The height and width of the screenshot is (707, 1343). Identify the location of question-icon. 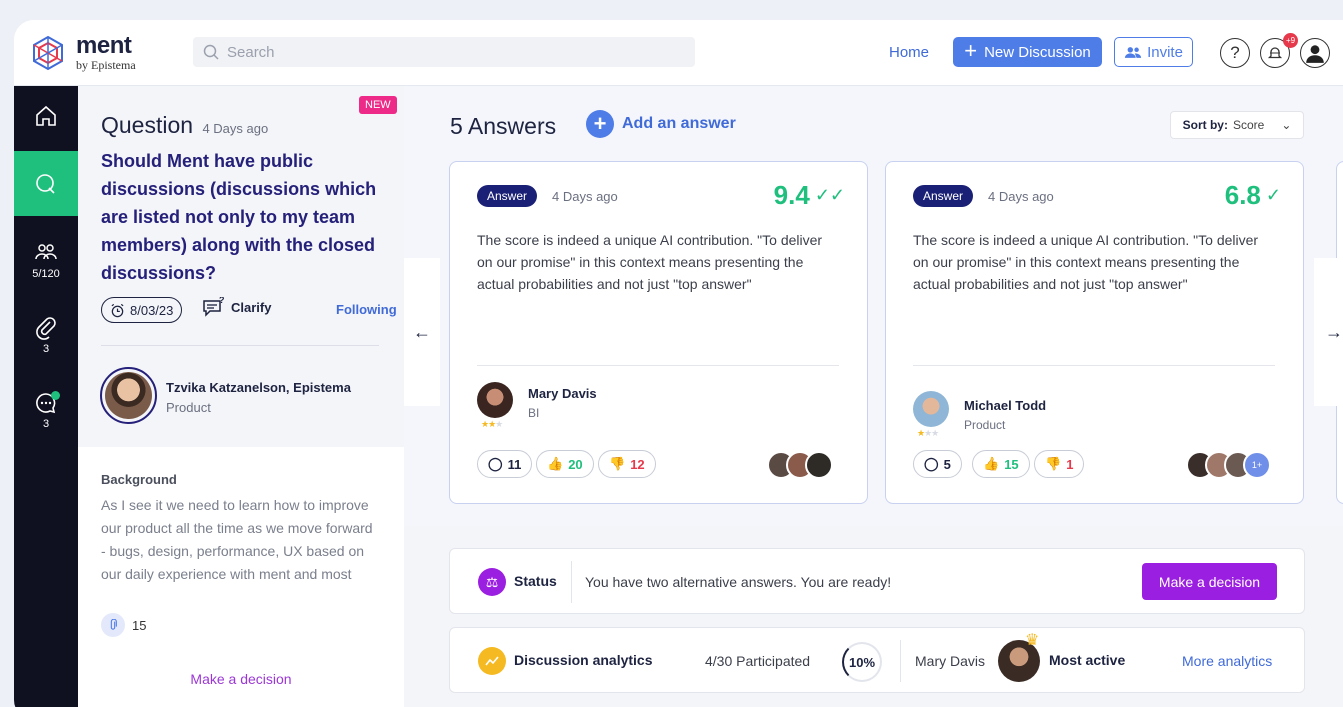
(45, 183).